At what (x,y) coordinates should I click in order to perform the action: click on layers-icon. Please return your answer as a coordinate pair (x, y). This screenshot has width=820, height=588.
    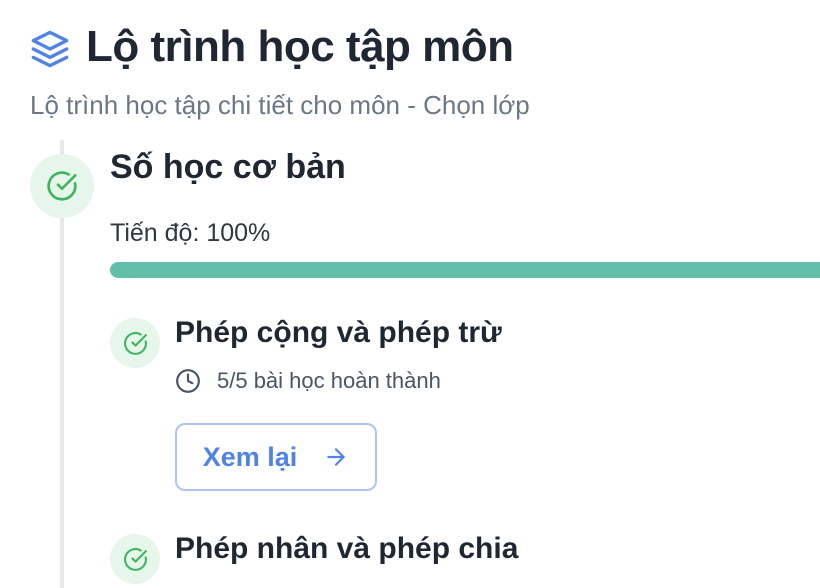
    Looking at the image, I should click on (50, 49).